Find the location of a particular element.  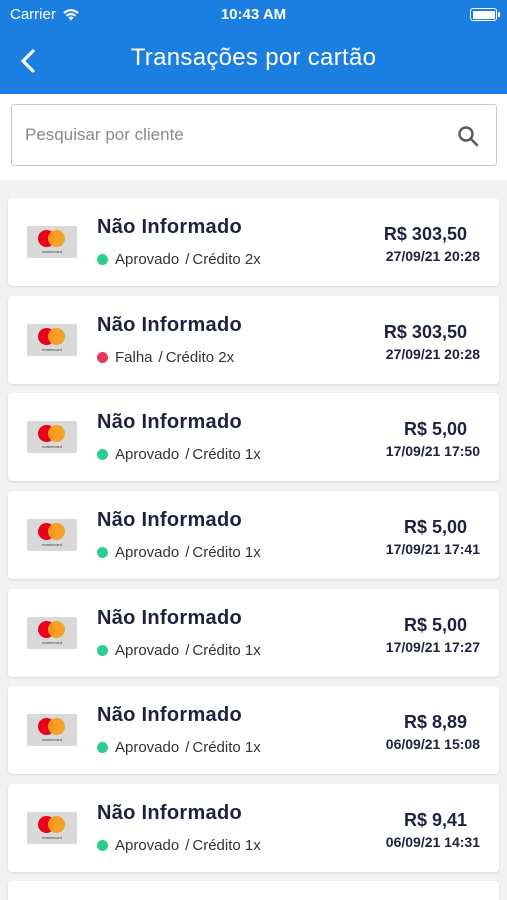

status-bar: Carrier 10:43 AM is located at coordinates (253, 14).